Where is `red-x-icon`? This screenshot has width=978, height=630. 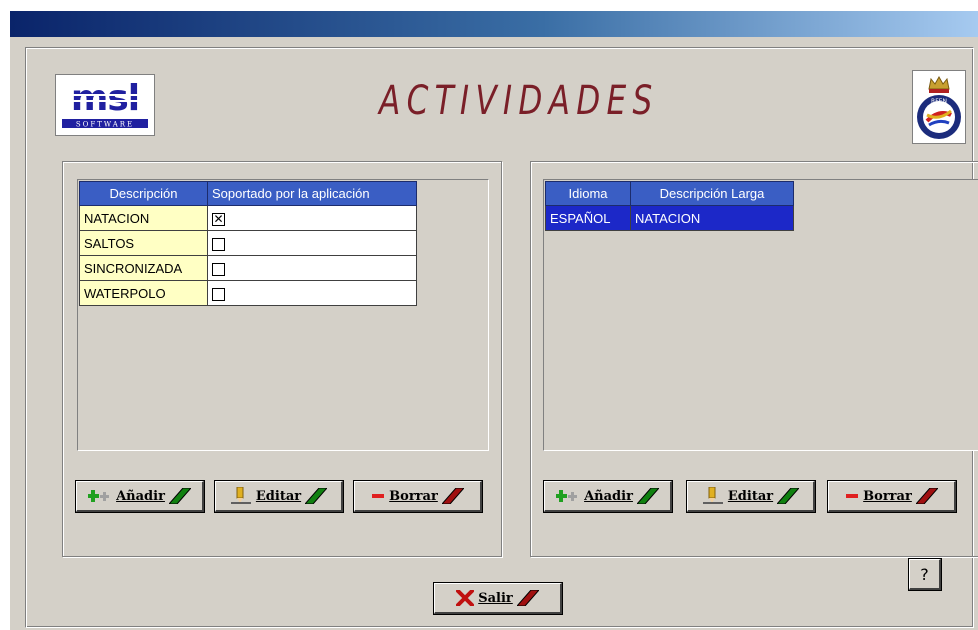
red-x-icon is located at coordinates (465, 598).